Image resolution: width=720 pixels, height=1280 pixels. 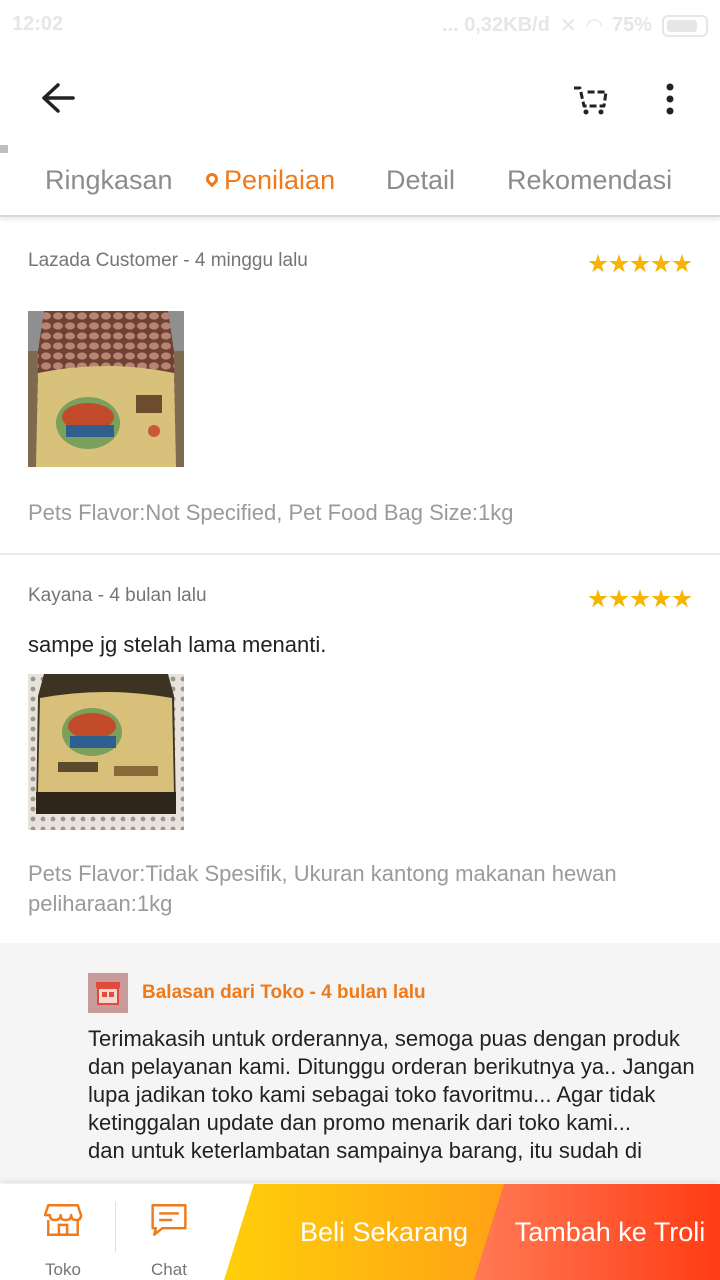 What do you see at coordinates (280, 180) in the screenshot?
I see `tab-penilaian-label: Penilaian` at bounding box center [280, 180].